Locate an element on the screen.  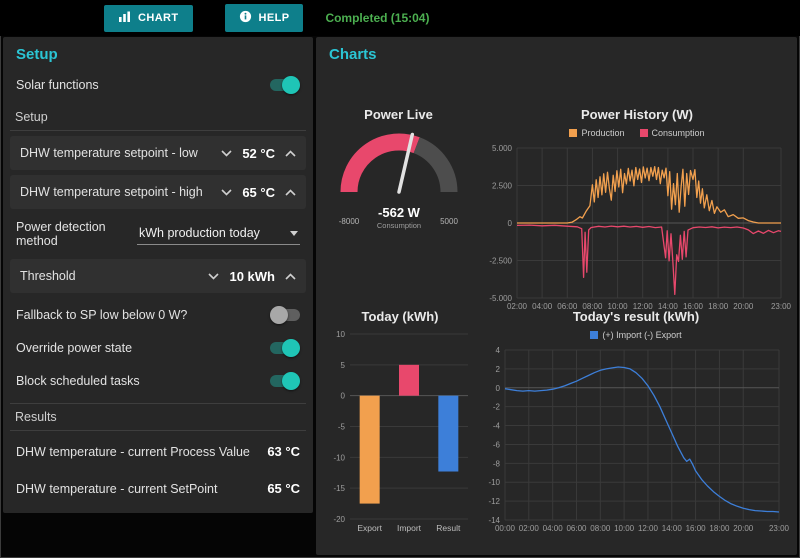
power-detection-select: kWh production today is located at coordinates (218, 234).